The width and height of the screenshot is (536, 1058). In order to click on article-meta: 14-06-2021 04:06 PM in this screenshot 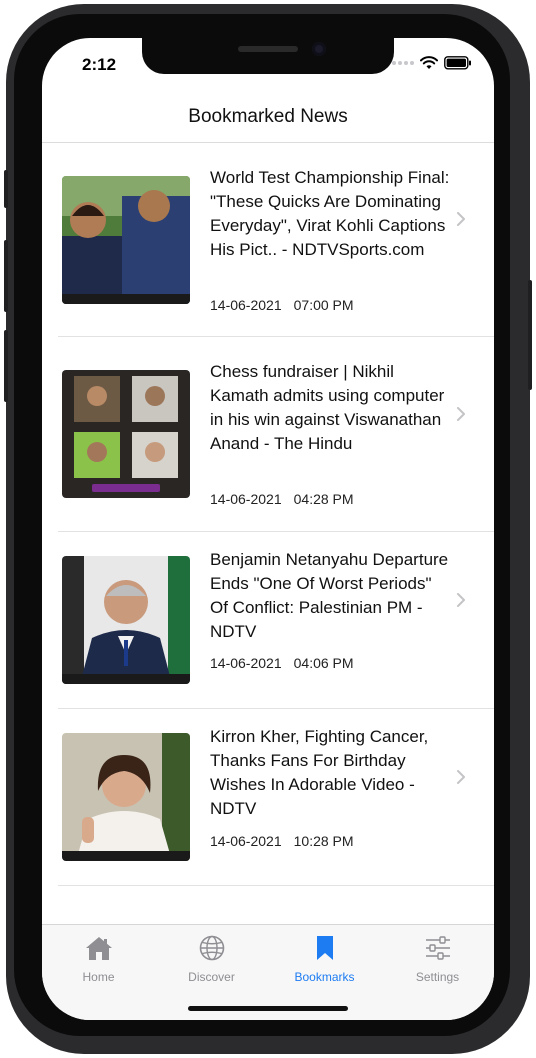, I will do `click(282, 663)`.